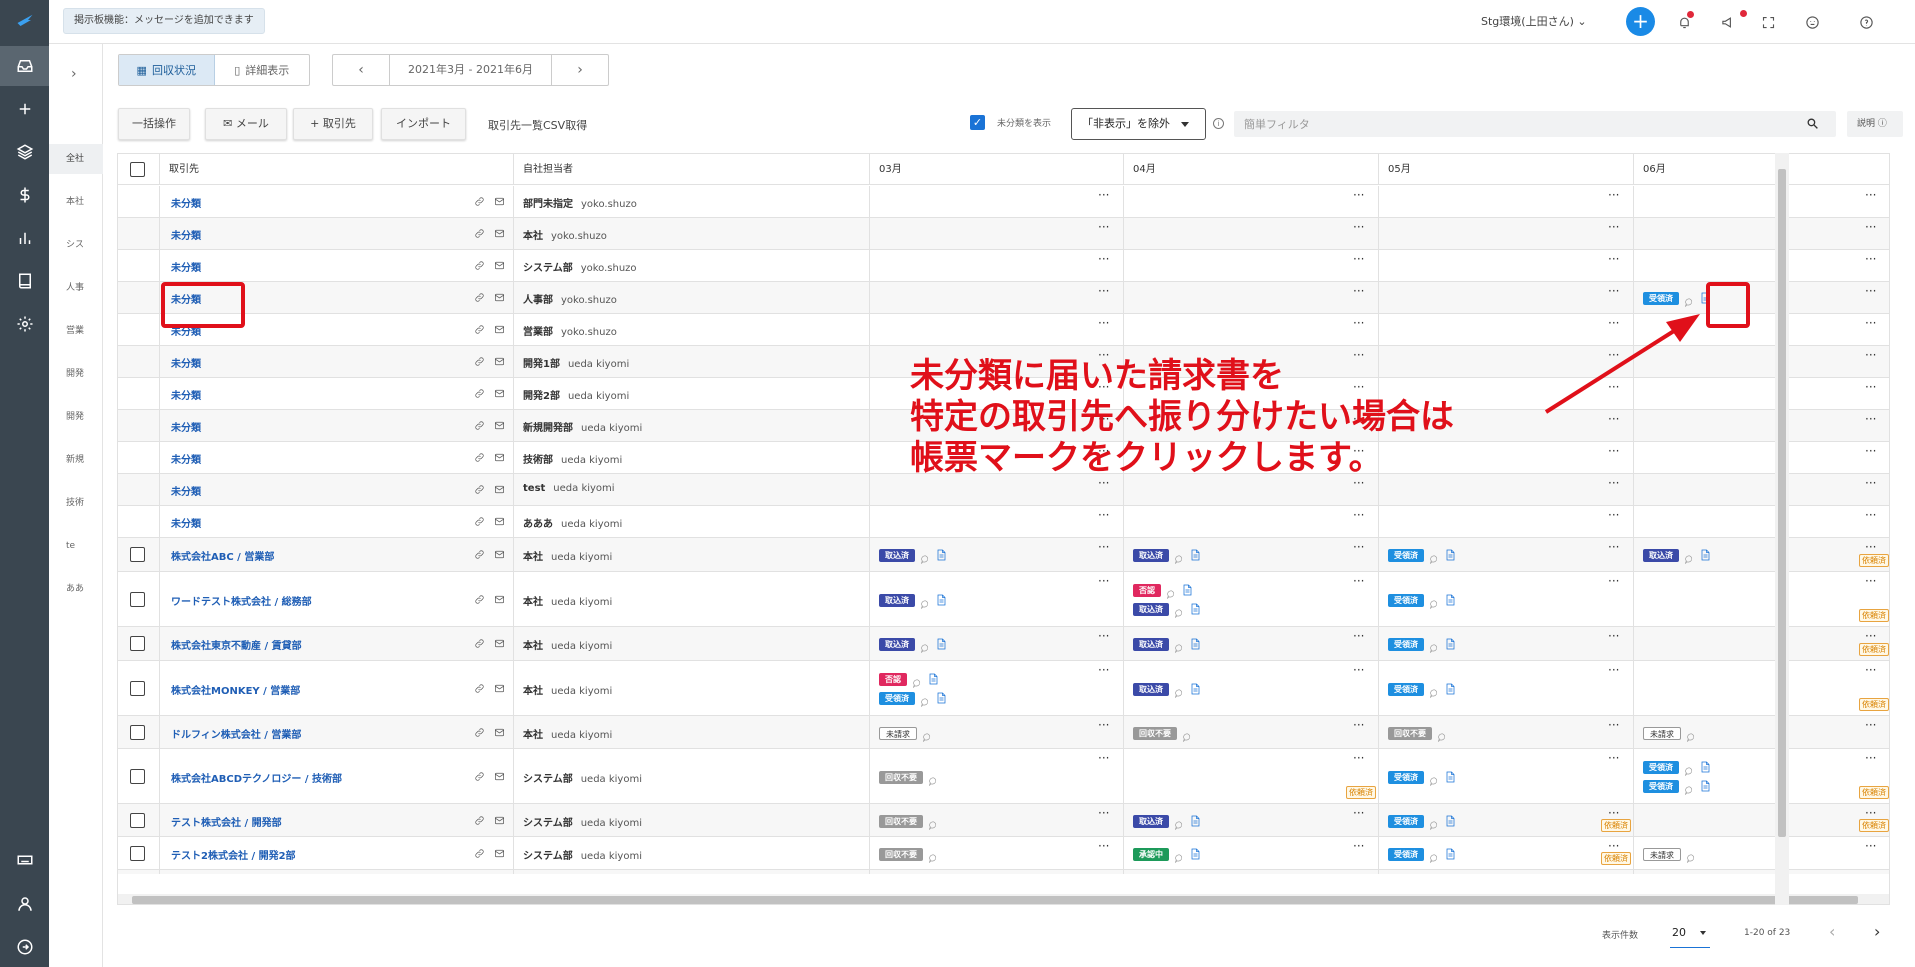 The image size is (1915, 967). I want to click on partner-name-link: 株式会社MONKEY / 営業部, so click(235, 689).